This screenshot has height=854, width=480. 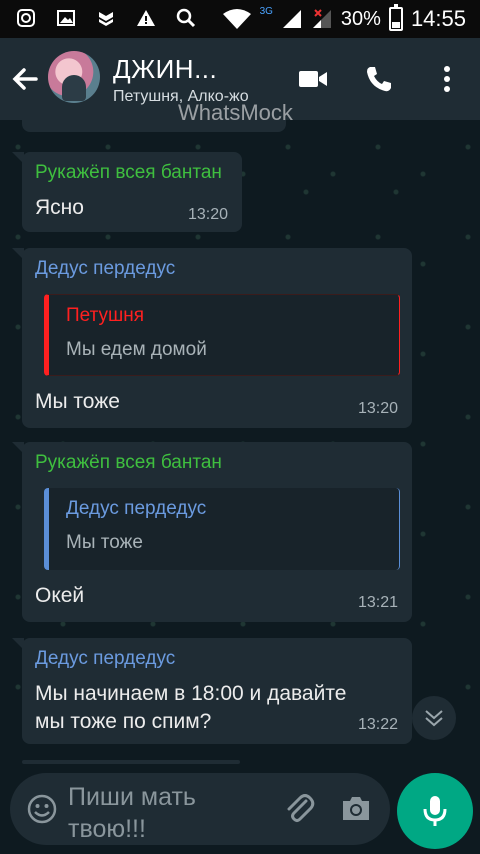 What do you see at coordinates (104, 542) in the screenshot?
I see `quoted-text: Мы тоже` at bounding box center [104, 542].